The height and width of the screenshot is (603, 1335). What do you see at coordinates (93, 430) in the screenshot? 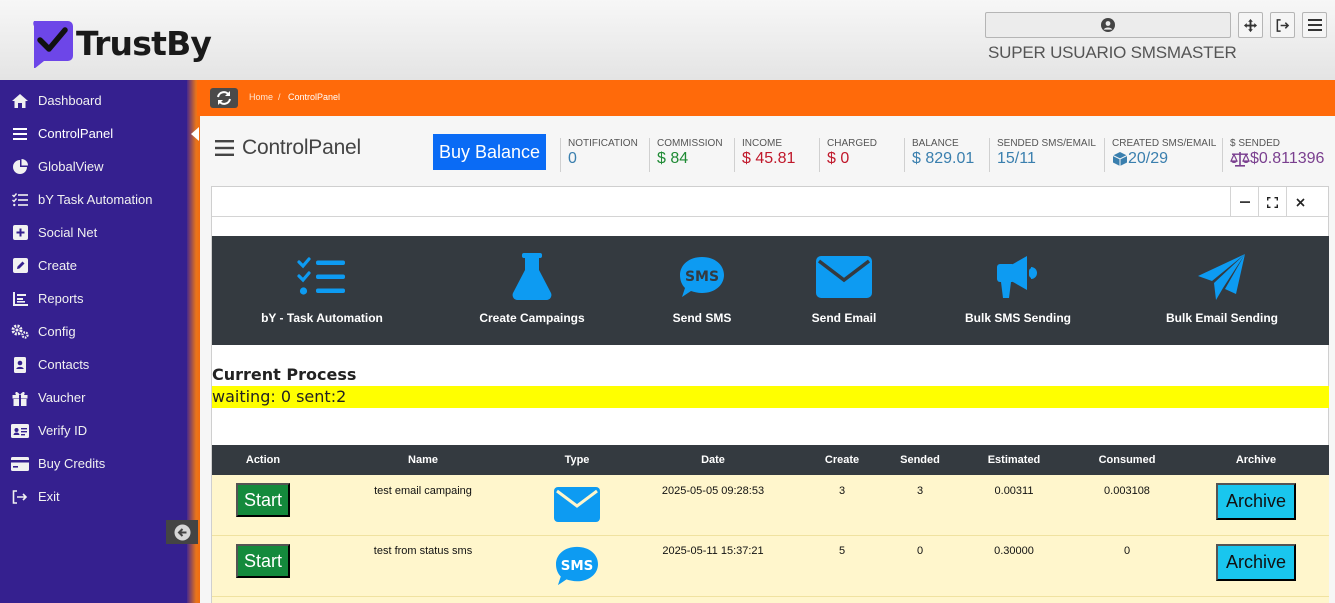
I see `sidebar-item-verify-id: Verify ID` at bounding box center [93, 430].